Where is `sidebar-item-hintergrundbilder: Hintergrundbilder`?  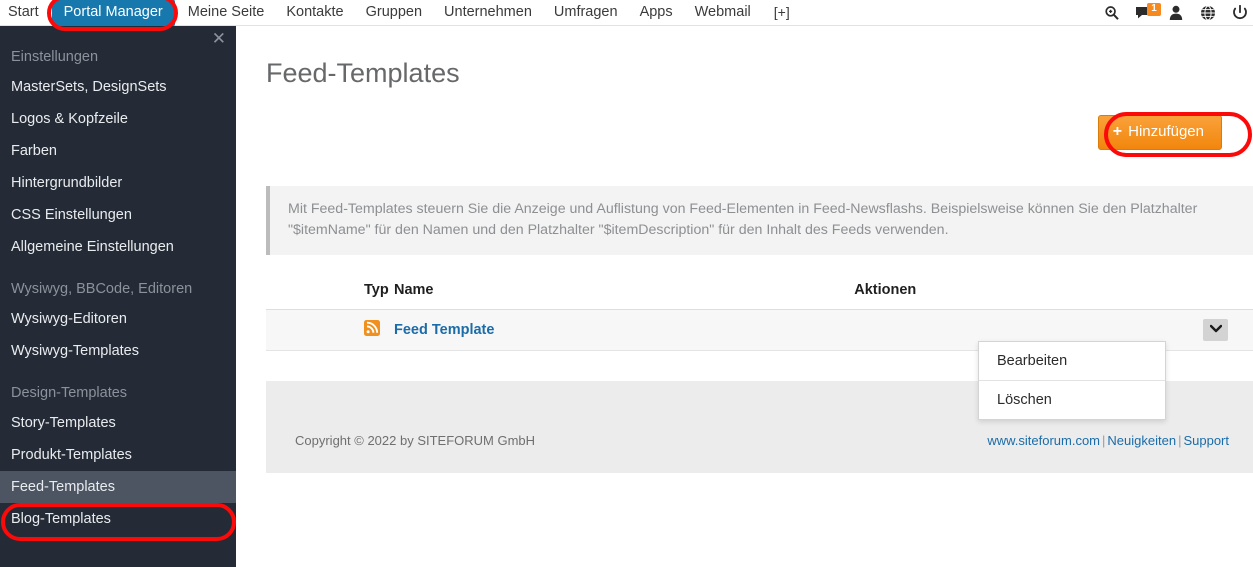 sidebar-item-hintergrundbilder: Hintergrundbilder is located at coordinates (118, 183).